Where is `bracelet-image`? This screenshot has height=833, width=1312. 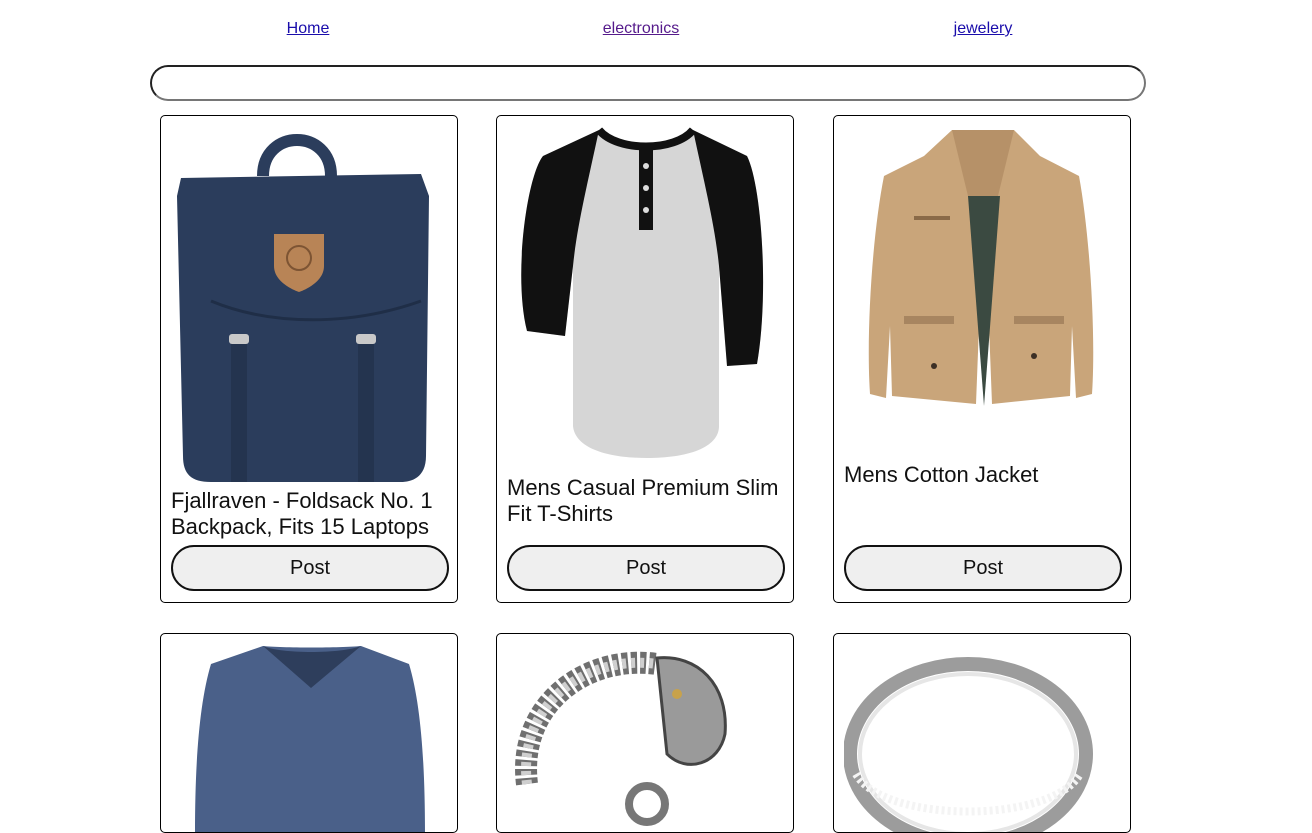
bracelet-image is located at coordinates (621, 738).